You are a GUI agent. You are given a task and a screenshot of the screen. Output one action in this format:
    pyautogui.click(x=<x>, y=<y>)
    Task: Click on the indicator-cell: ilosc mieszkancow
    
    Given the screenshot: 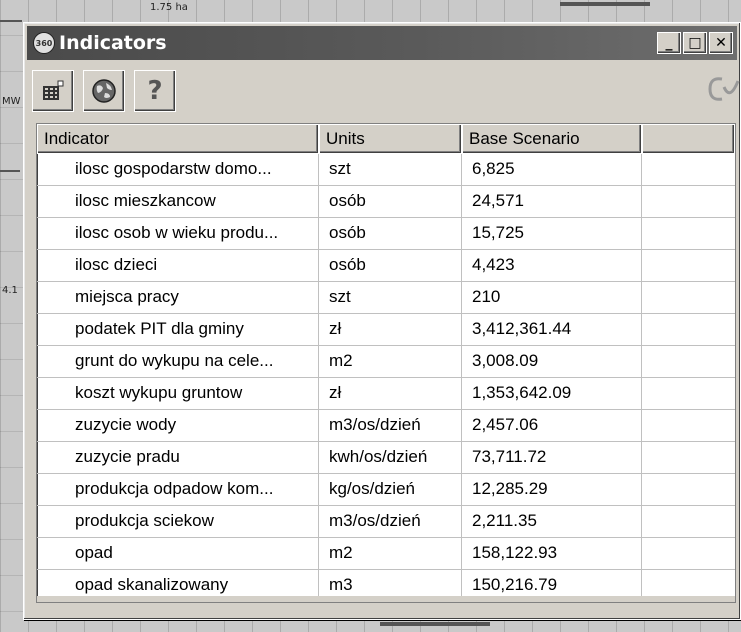 What is the action you would take?
    pyautogui.click(x=178, y=201)
    